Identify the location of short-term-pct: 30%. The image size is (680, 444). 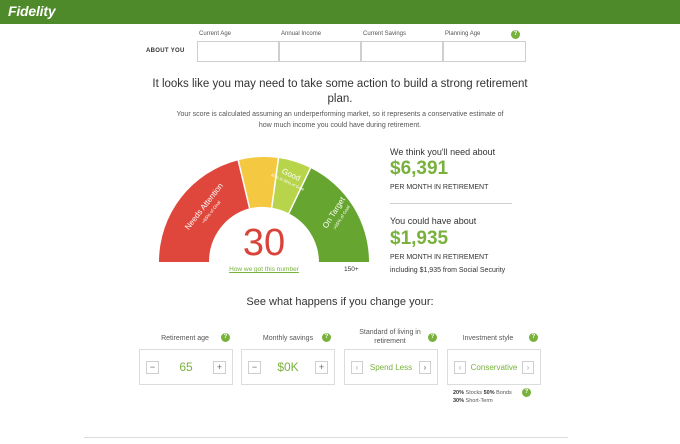
(459, 401).